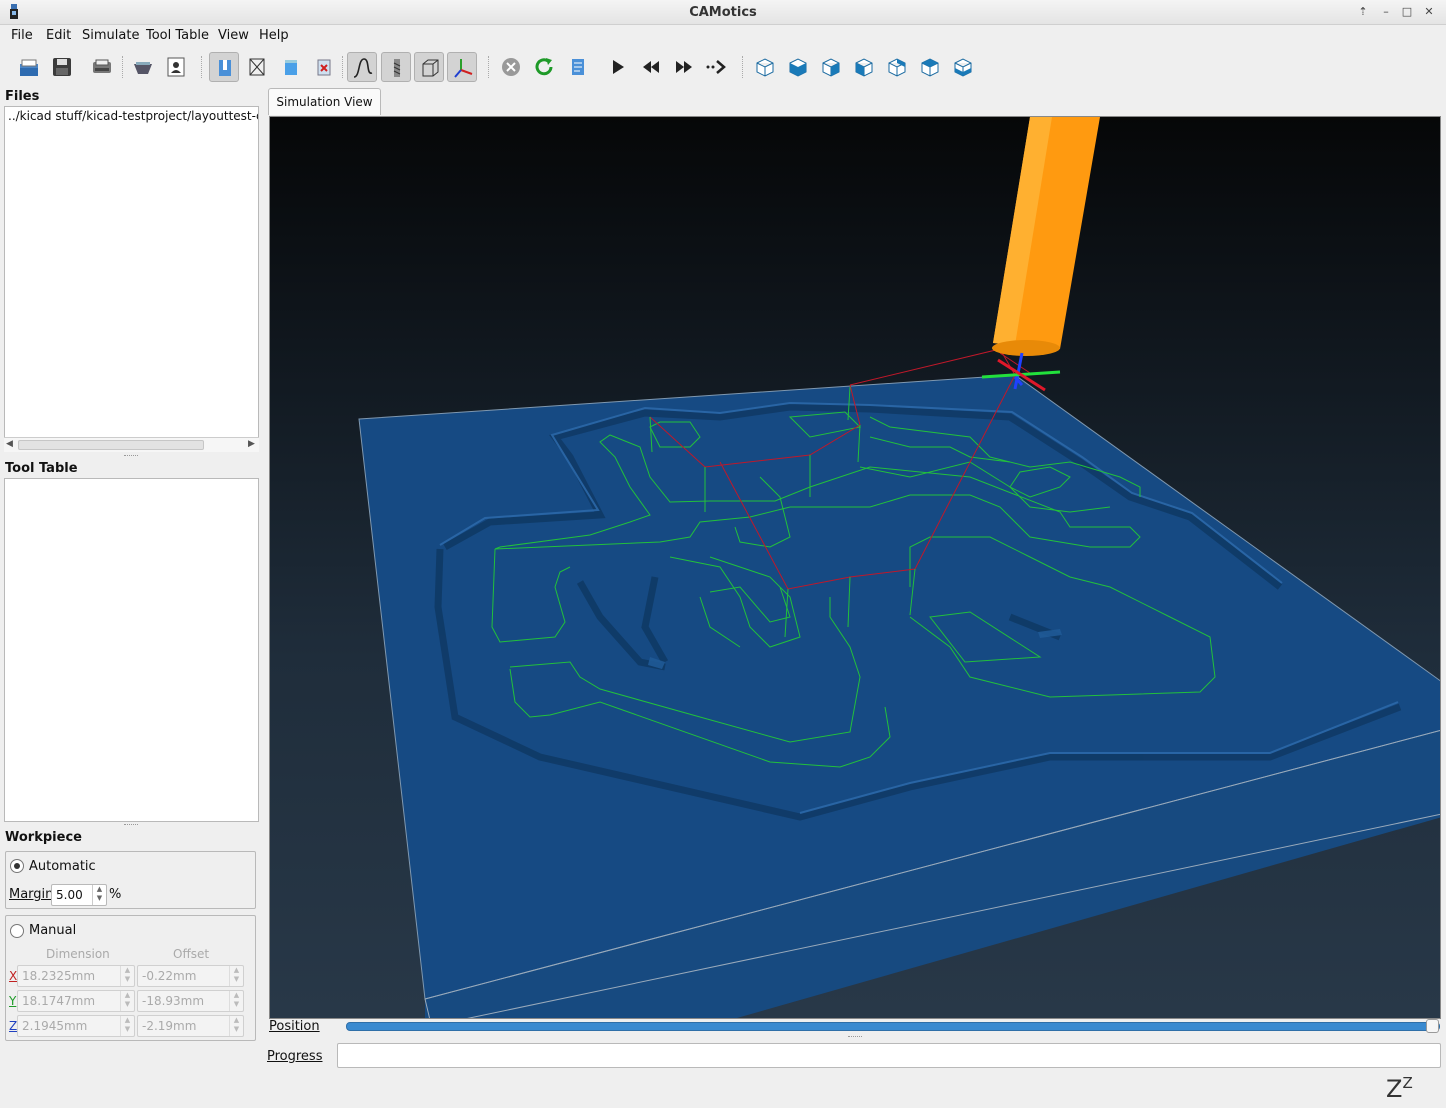 The height and width of the screenshot is (1108, 1446). Describe the element at coordinates (236, 1001) in the screenshot. I see `y-offset-stepper-icon: ▲ ▼` at that location.